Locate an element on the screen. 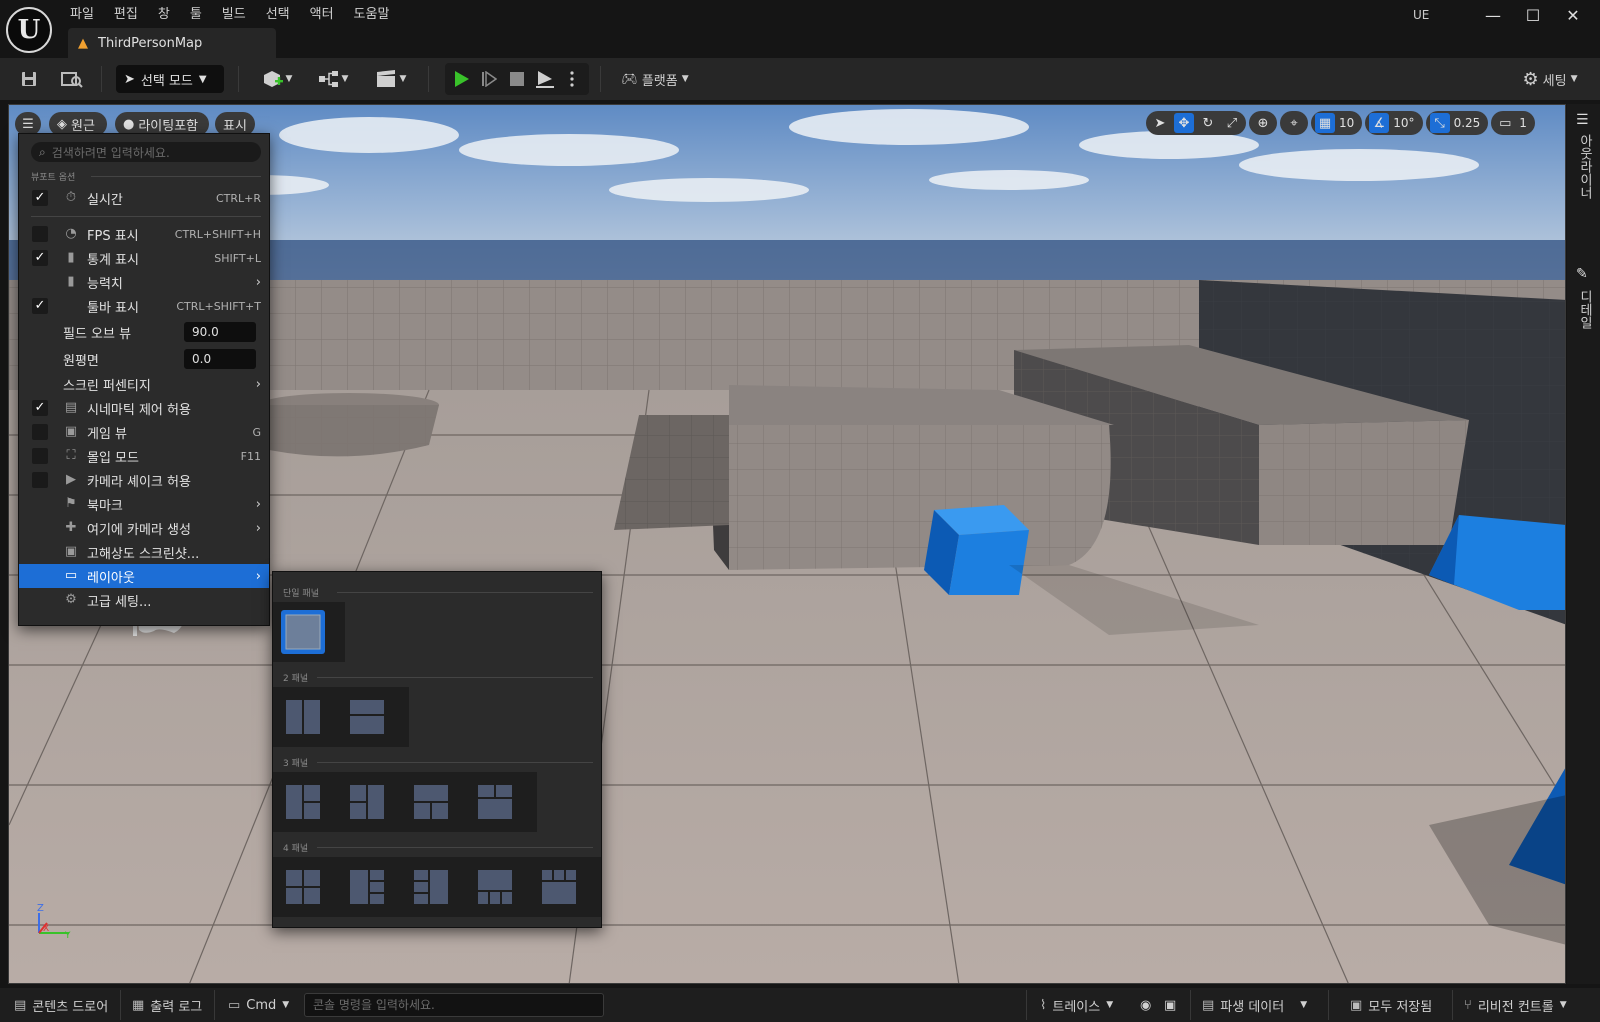 This screenshot has height=1022, width=1600. layout-3-right-button is located at coordinates (367, 802).